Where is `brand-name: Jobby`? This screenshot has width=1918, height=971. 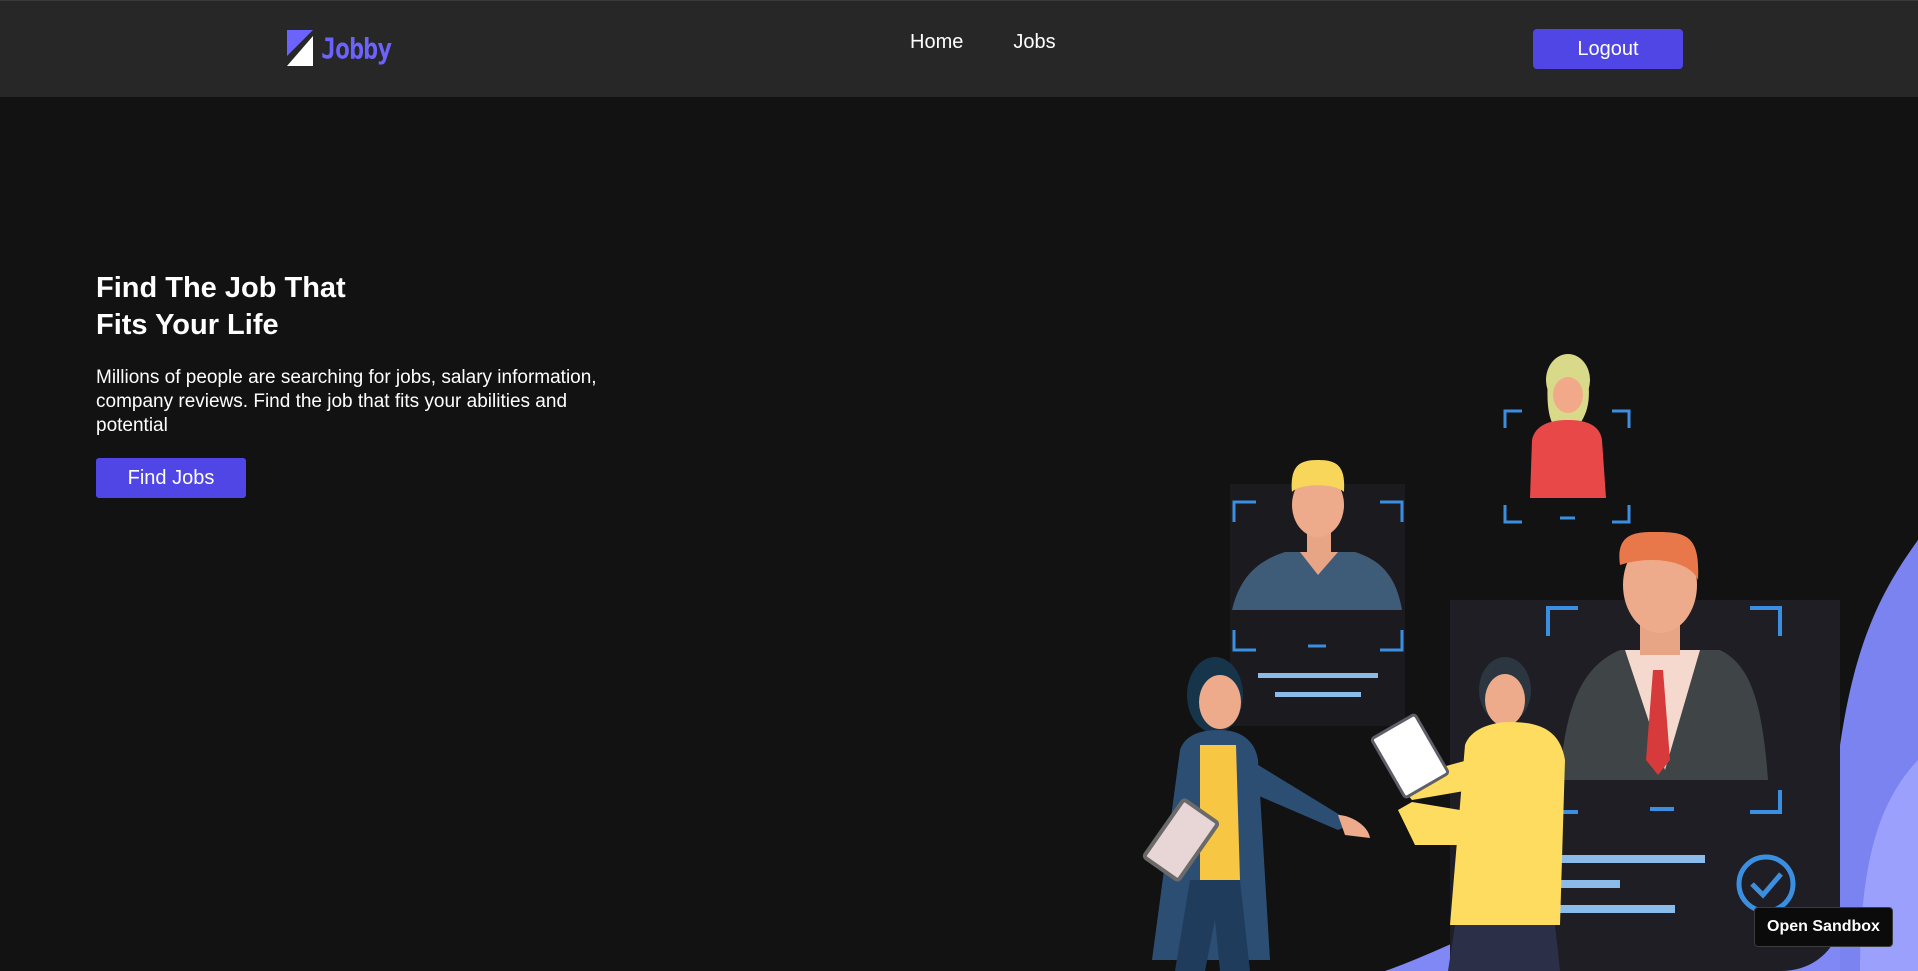 brand-name: Jobby is located at coordinates (356, 48).